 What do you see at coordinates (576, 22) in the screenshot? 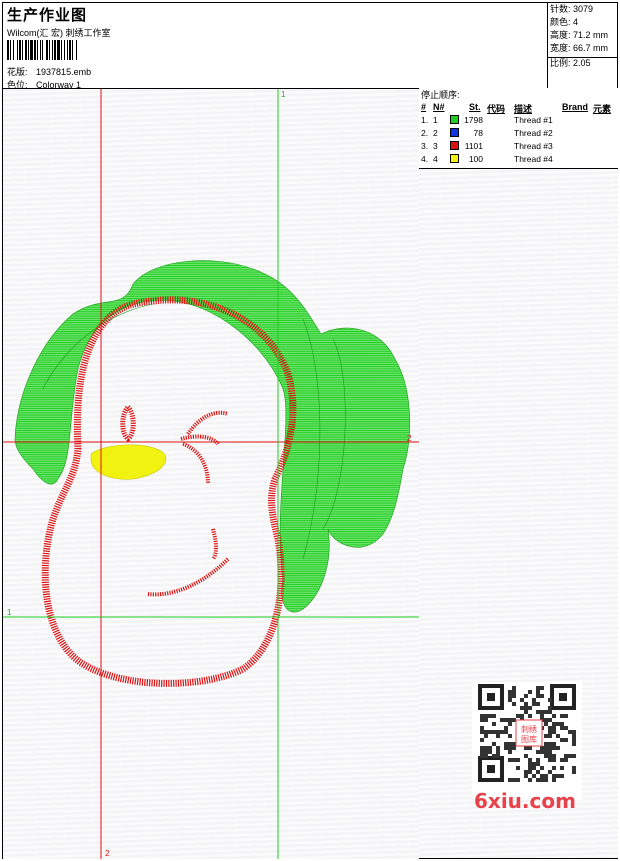
I see `color-count: 4` at bounding box center [576, 22].